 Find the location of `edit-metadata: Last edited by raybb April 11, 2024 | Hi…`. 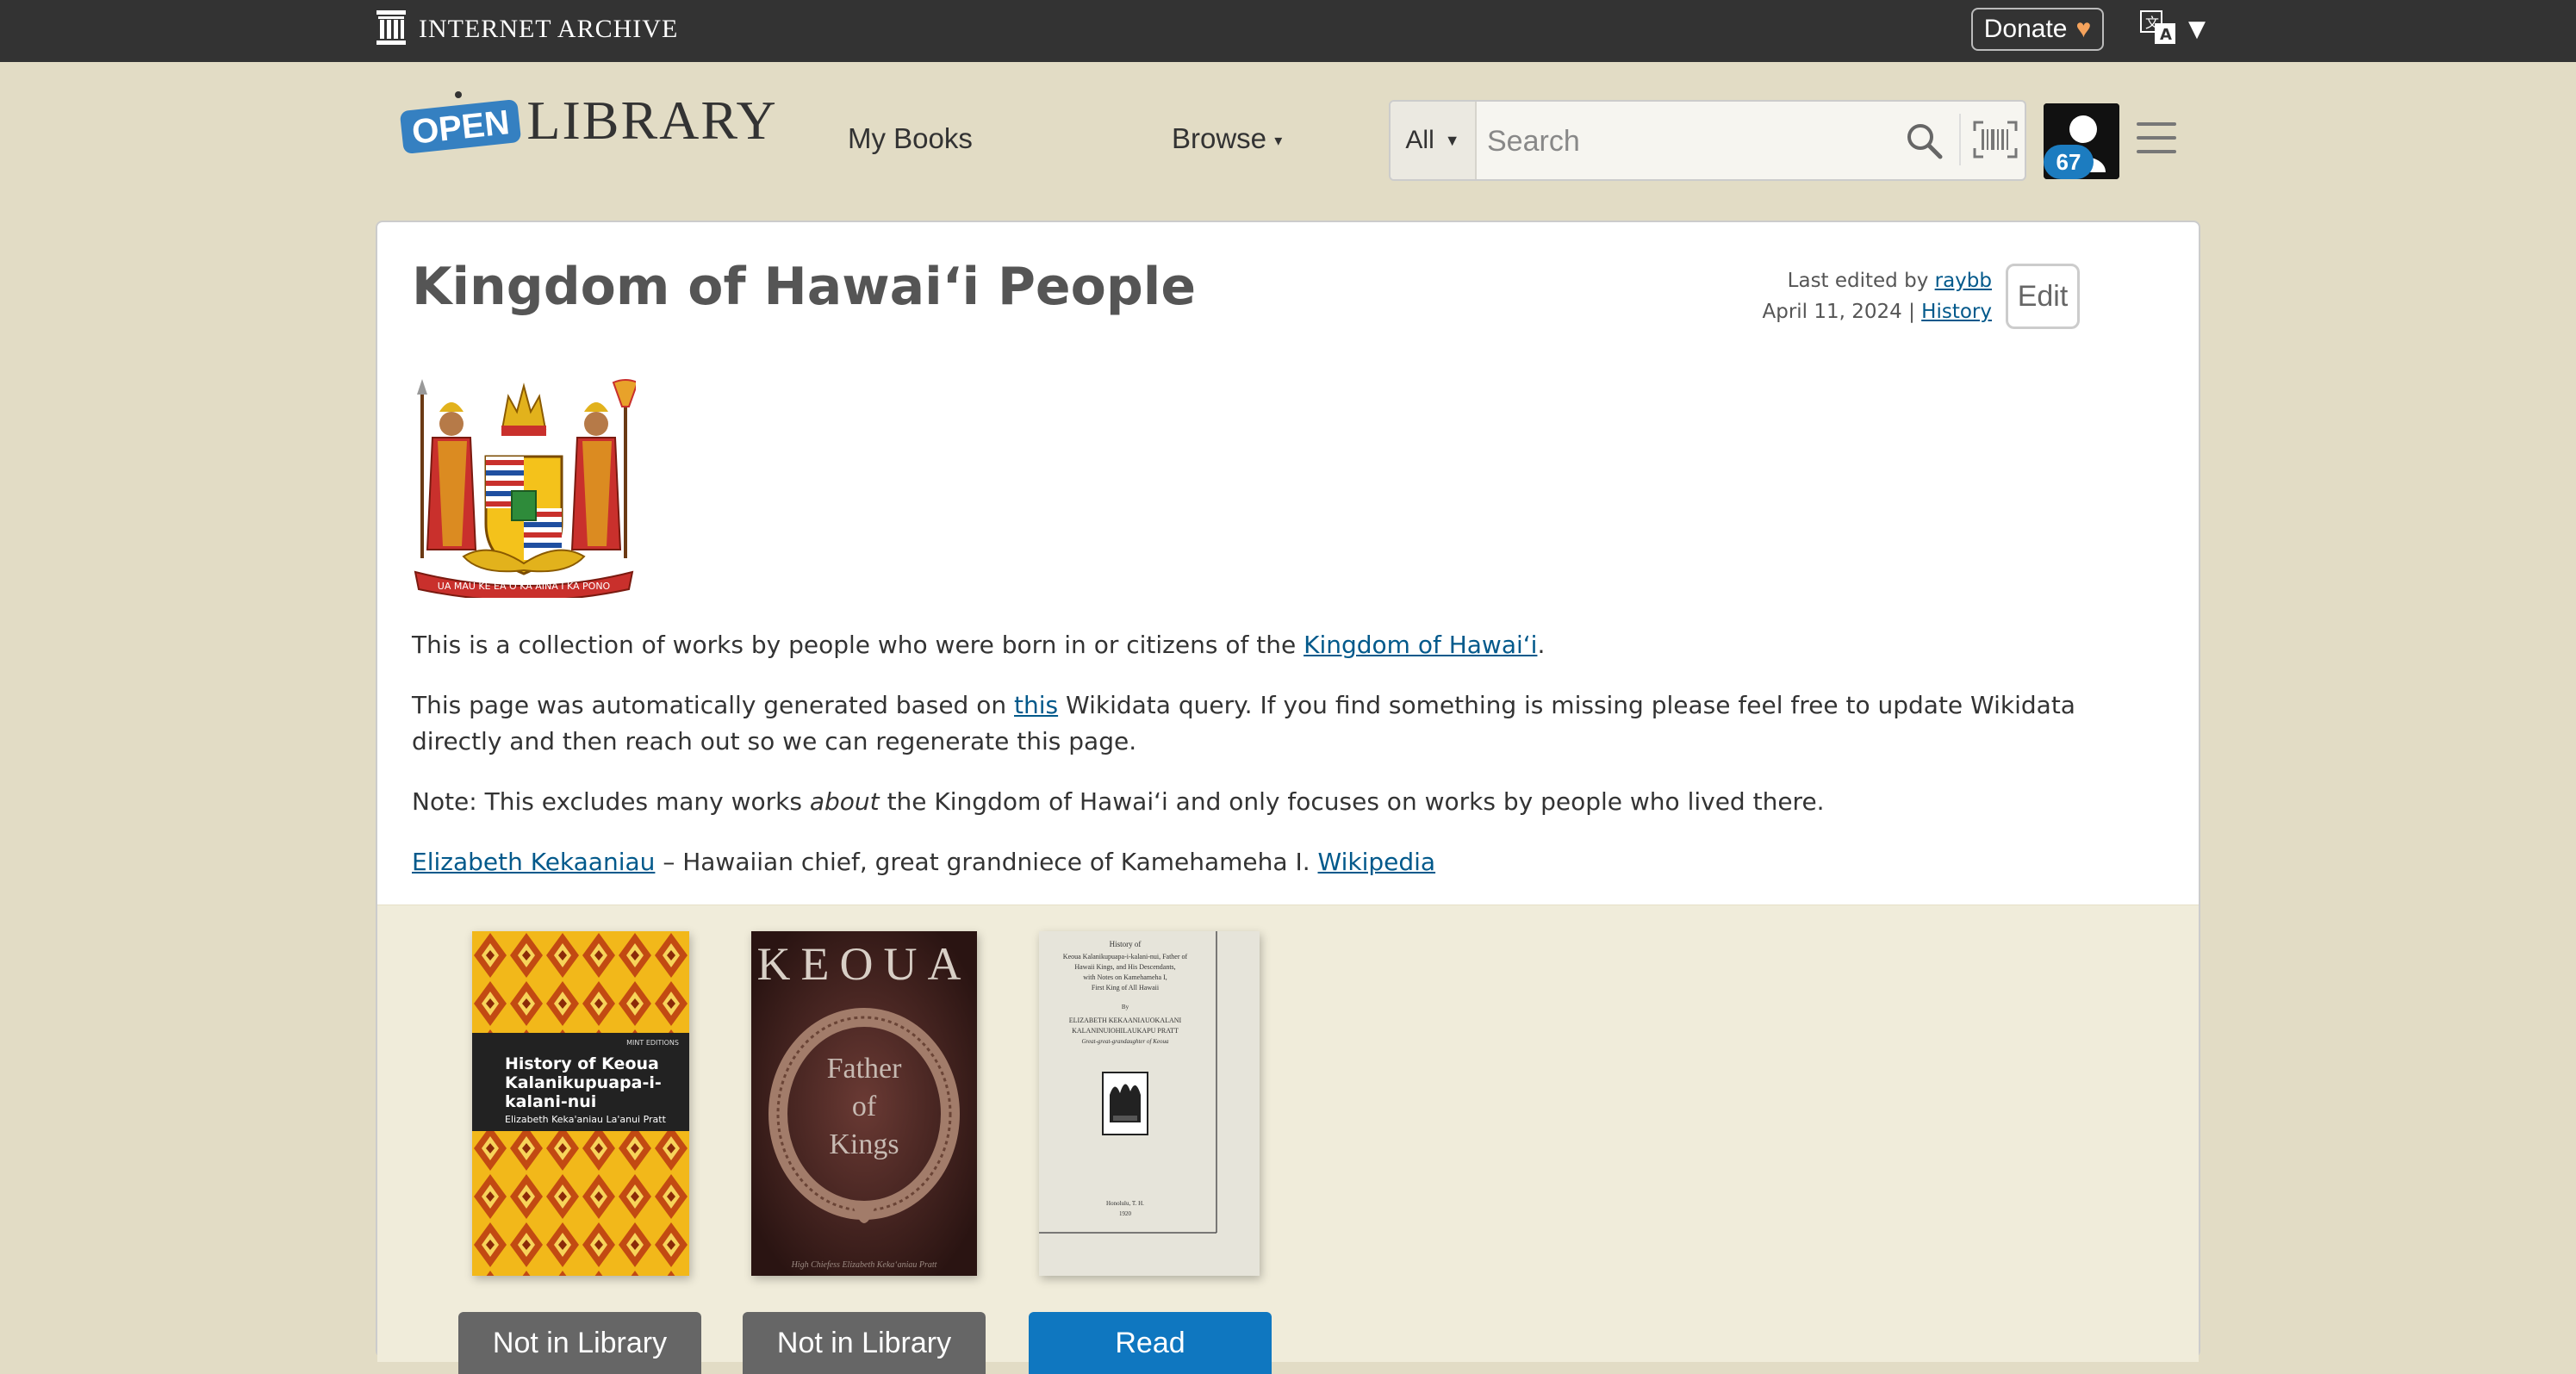

edit-metadata: Last edited by raybb April 11, 2024 | Hi… is located at coordinates (1877, 296).